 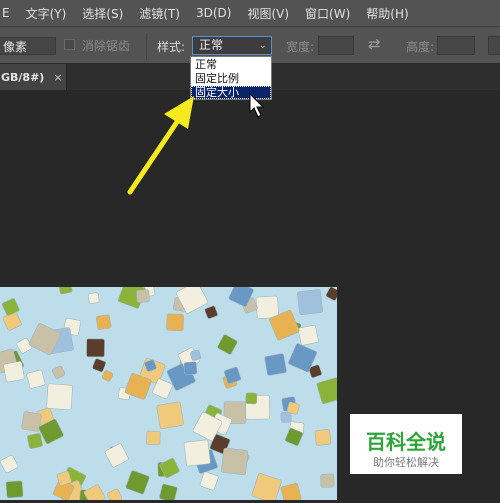 What do you see at coordinates (6, 13) in the screenshot?
I see `menu-edit-fragment: E` at bounding box center [6, 13].